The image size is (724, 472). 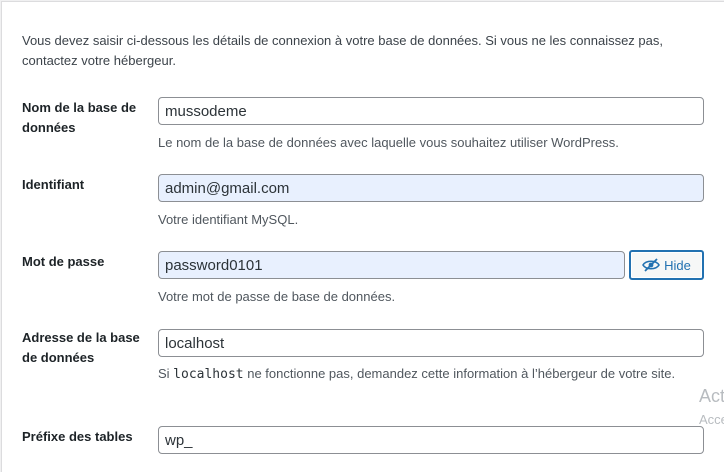 What do you see at coordinates (79, 117) in the screenshot?
I see `dbname-label: Nom de la base de données` at bounding box center [79, 117].